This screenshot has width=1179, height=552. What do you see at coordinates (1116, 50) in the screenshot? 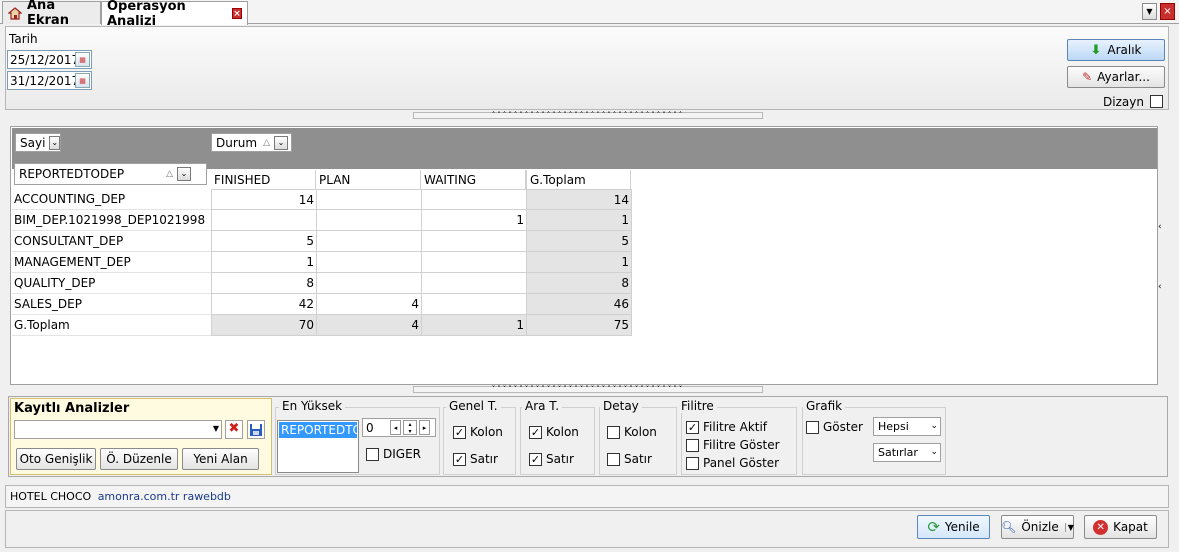
I see `aralik-button: ⬇ Aralık` at bounding box center [1116, 50].